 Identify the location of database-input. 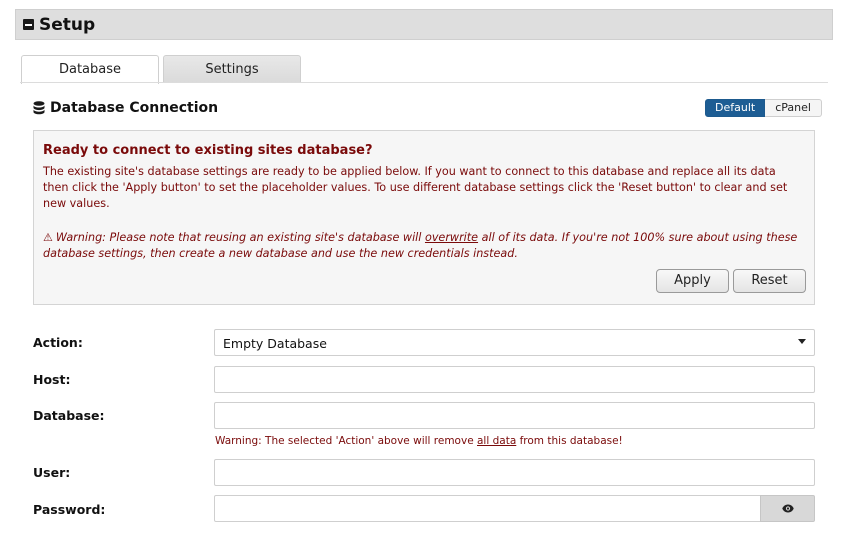
(514, 415).